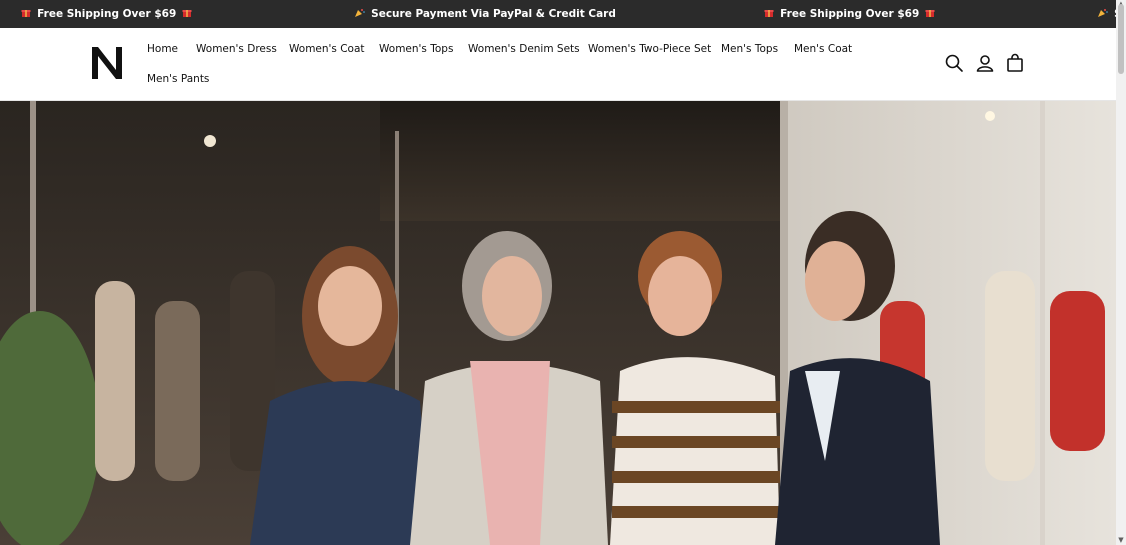 The height and width of the screenshot is (545, 1126). I want to click on nav-womens-tops: Women's Tops, so click(416, 49).